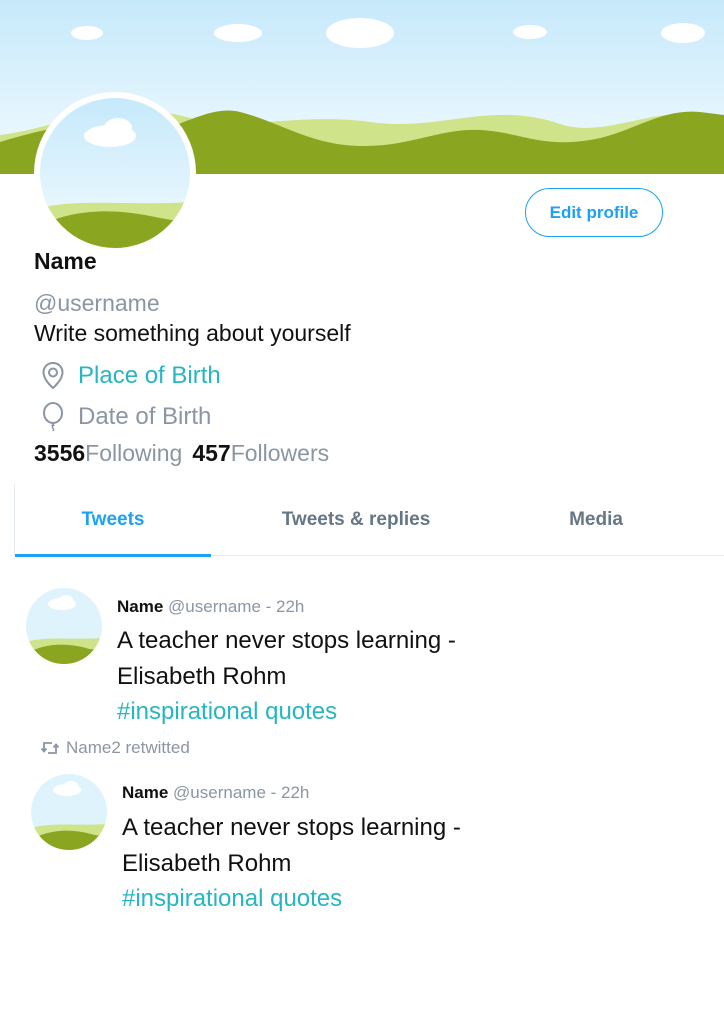 The image size is (724, 1024). What do you see at coordinates (59, 453) in the screenshot?
I see `following-count: 3556` at bounding box center [59, 453].